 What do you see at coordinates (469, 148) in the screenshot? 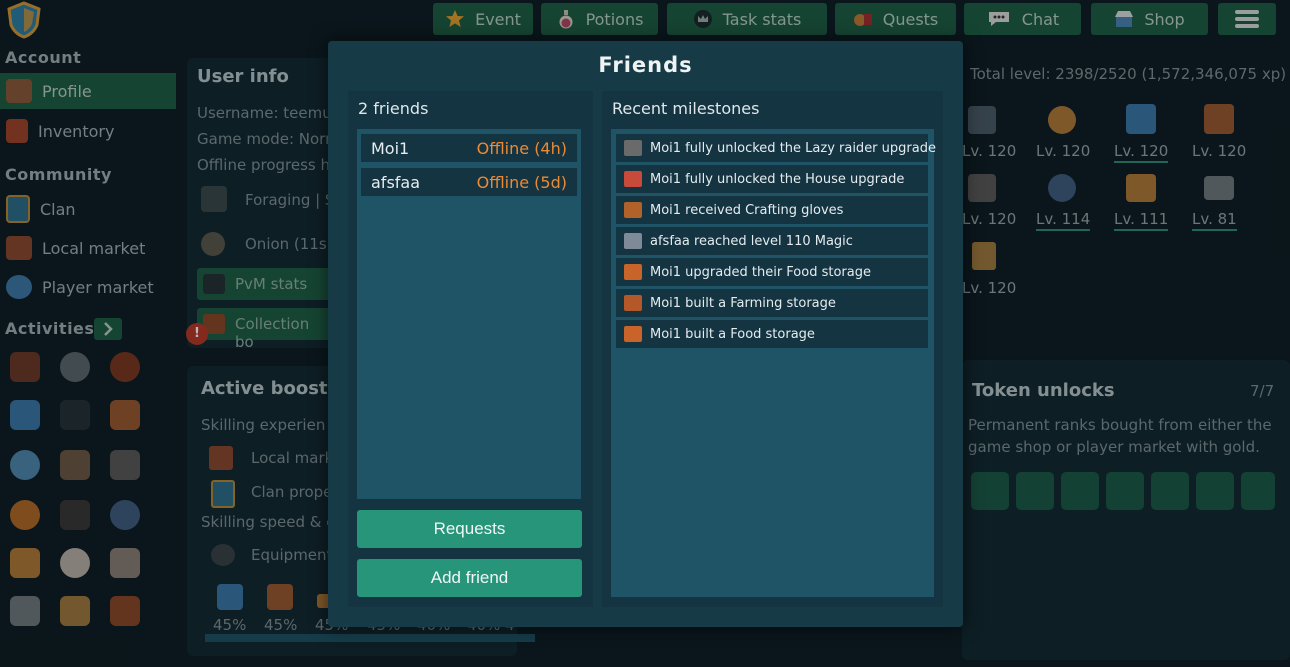
I see `friend-row: Moi1 Offline (4h)` at bounding box center [469, 148].